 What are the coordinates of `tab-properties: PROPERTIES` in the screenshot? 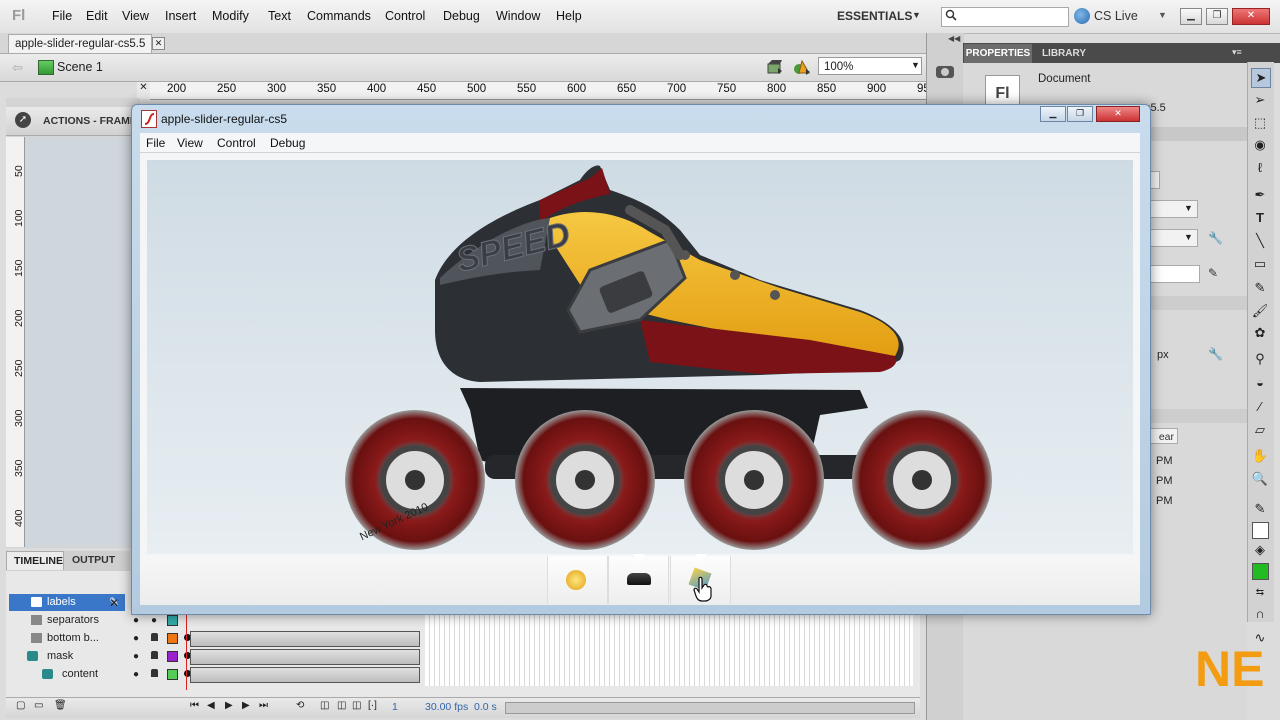 It's located at (998, 53).